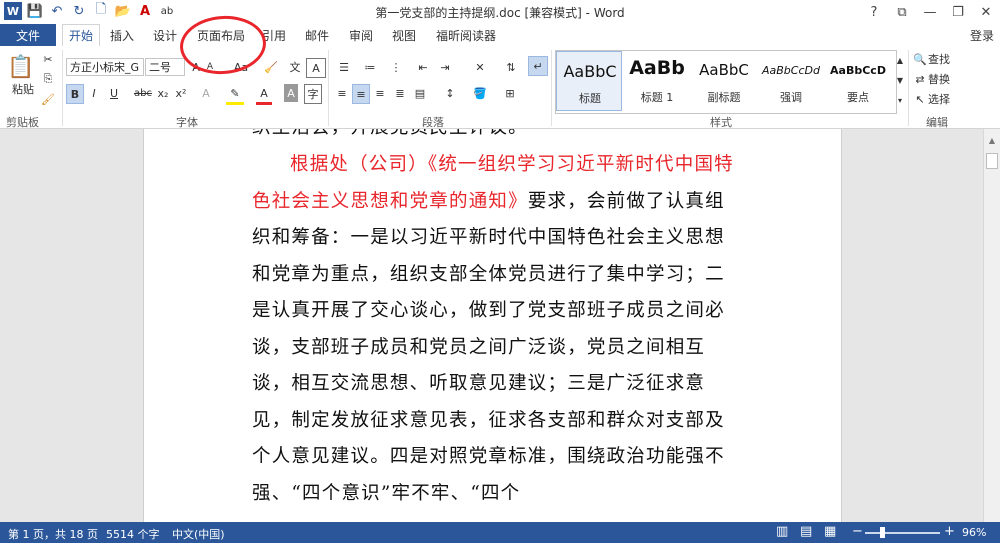 The width and height of the screenshot is (1000, 543). What do you see at coordinates (946, 79) in the screenshot?
I see `replace-button: 替换` at bounding box center [946, 79].